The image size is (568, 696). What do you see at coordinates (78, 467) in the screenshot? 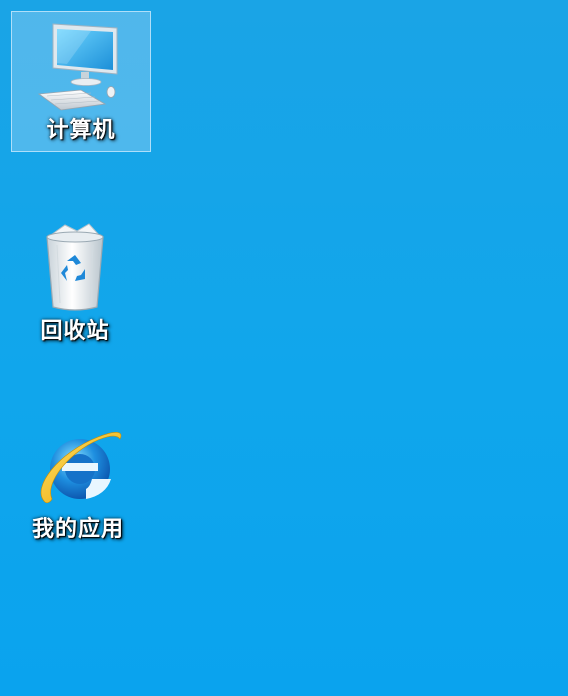
I see `internet-explorer-icon` at bounding box center [78, 467].